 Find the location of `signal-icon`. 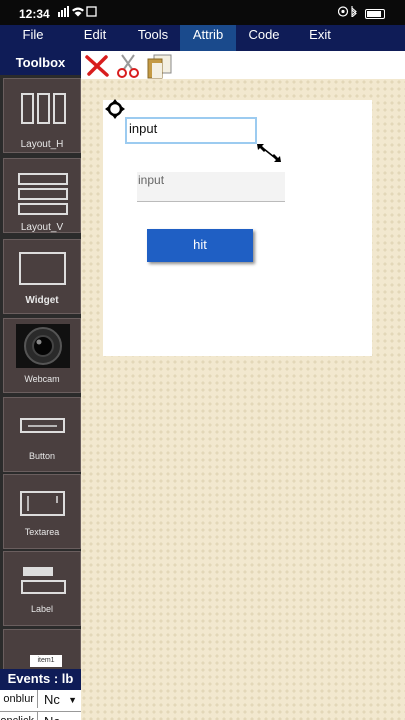

signal-icon is located at coordinates (77, 11).